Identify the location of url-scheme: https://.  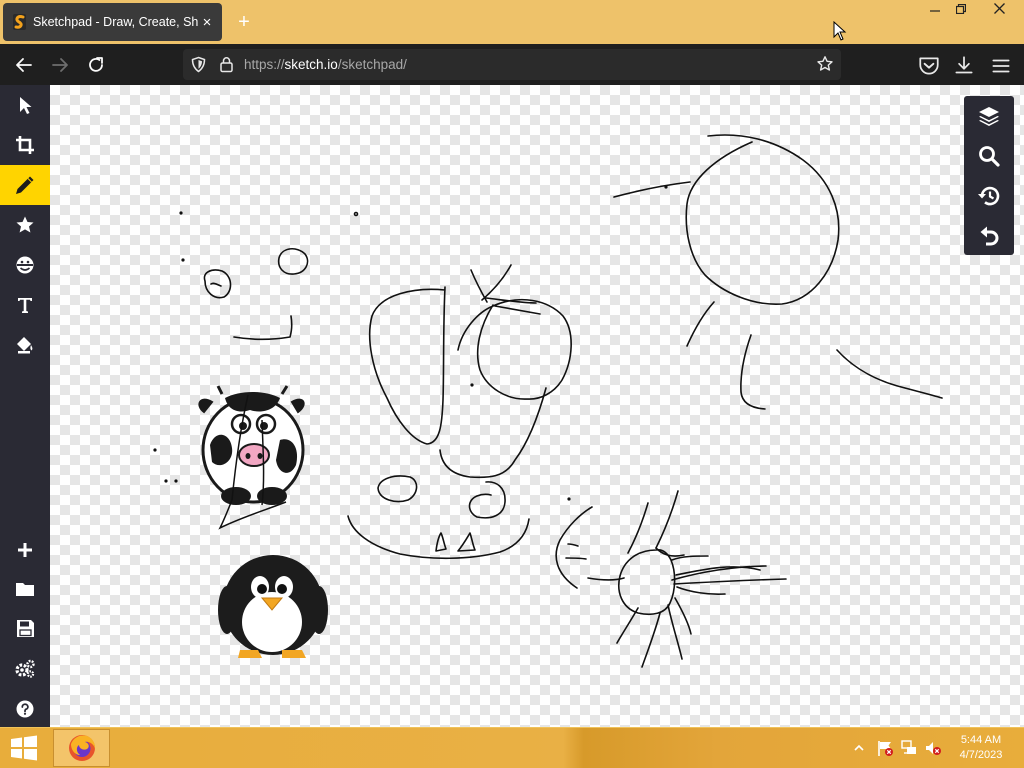
(264, 64).